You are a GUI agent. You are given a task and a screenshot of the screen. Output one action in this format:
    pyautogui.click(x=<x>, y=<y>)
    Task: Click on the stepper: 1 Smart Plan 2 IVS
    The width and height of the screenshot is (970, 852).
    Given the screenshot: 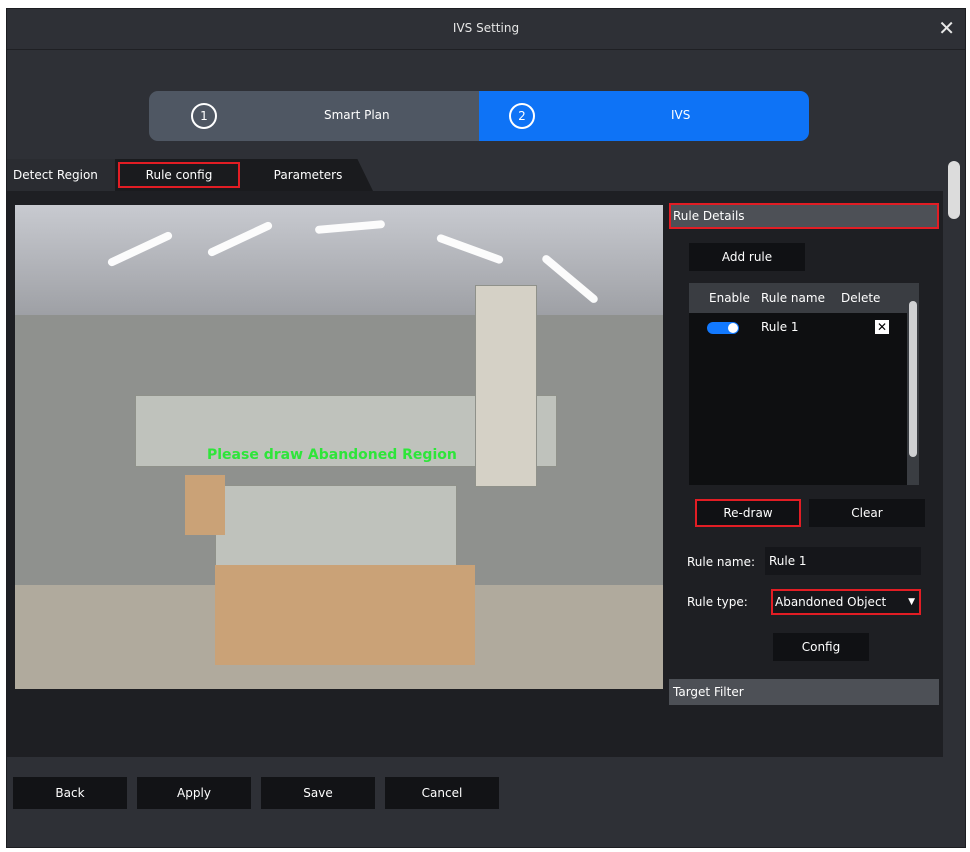 What is the action you would take?
    pyautogui.click(x=479, y=116)
    